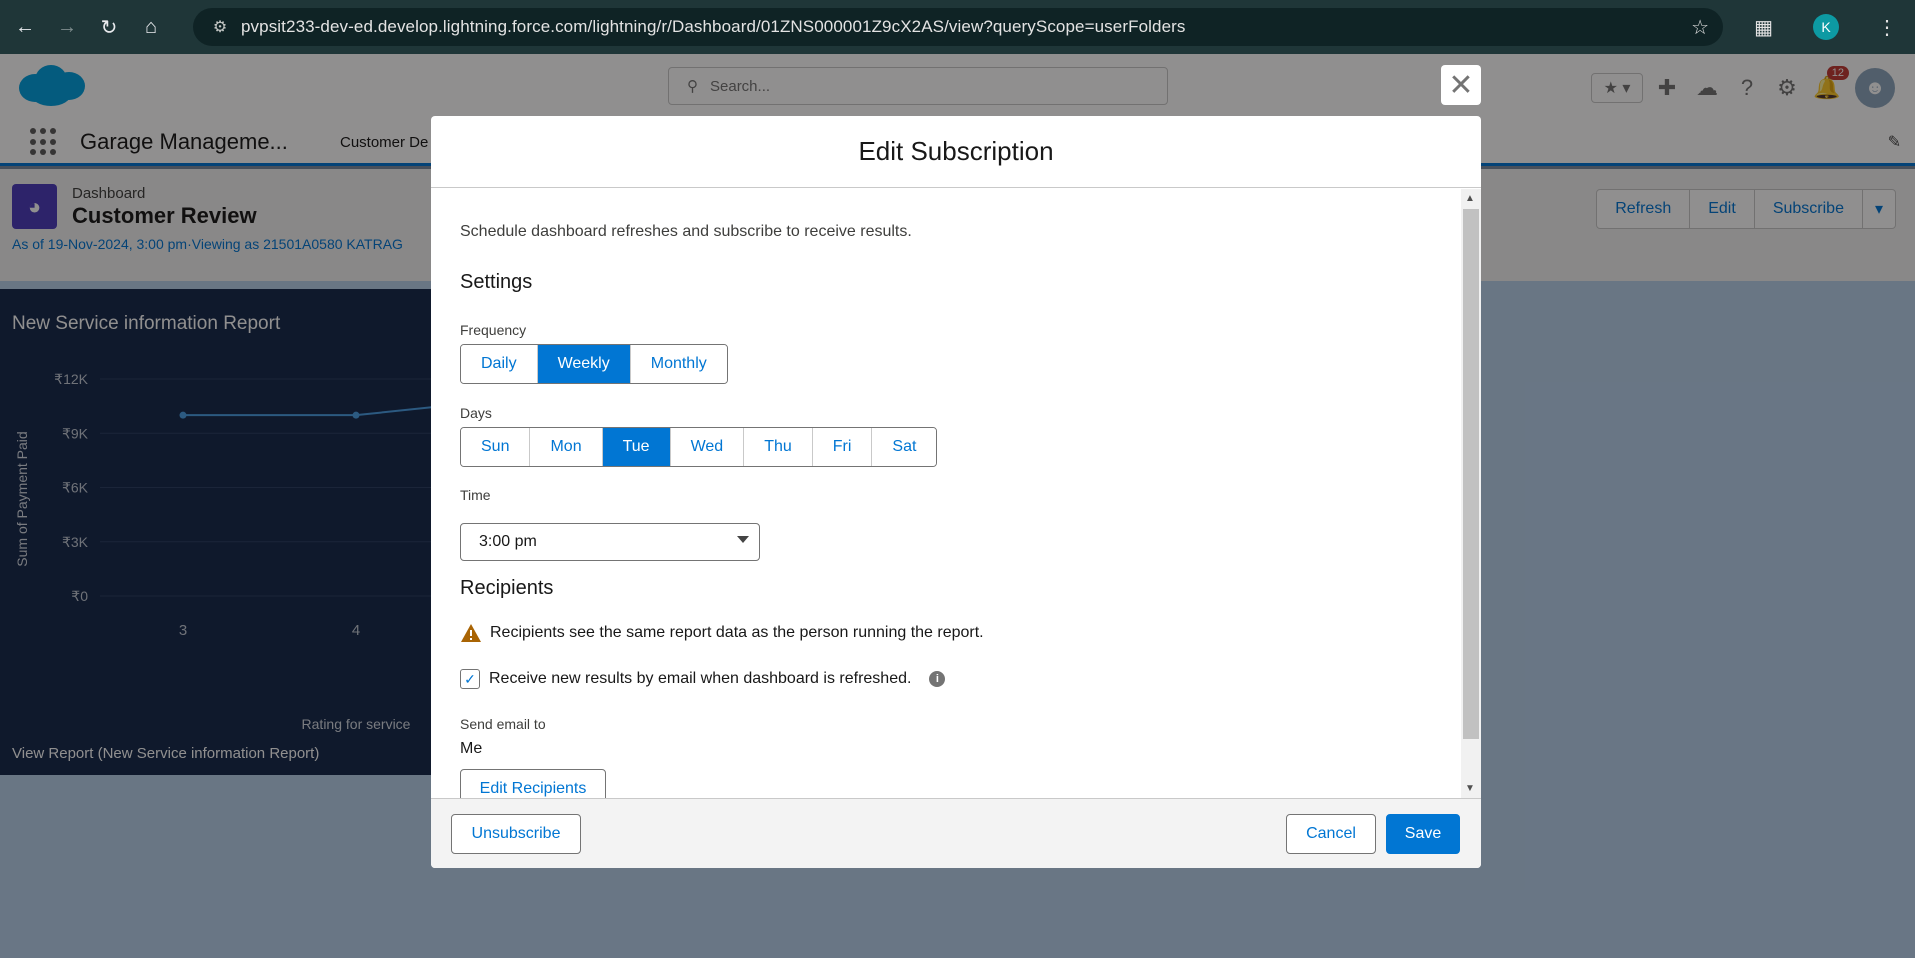  What do you see at coordinates (1471, 474) in the screenshot?
I see `scrollbar-thumb` at bounding box center [1471, 474].